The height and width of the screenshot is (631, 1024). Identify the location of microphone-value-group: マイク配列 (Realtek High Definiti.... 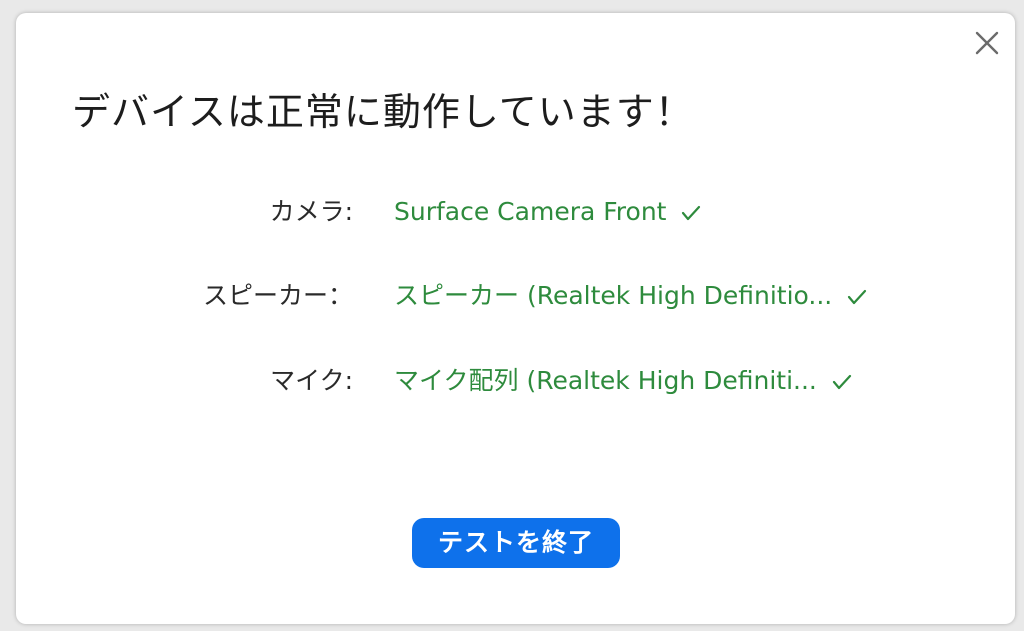
(623, 381).